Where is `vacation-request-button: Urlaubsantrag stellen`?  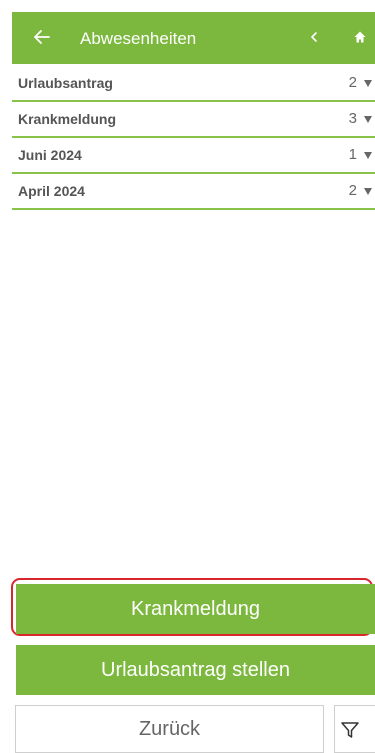
vacation-request-button: Urlaubsantrag stellen is located at coordinates (195, 670).